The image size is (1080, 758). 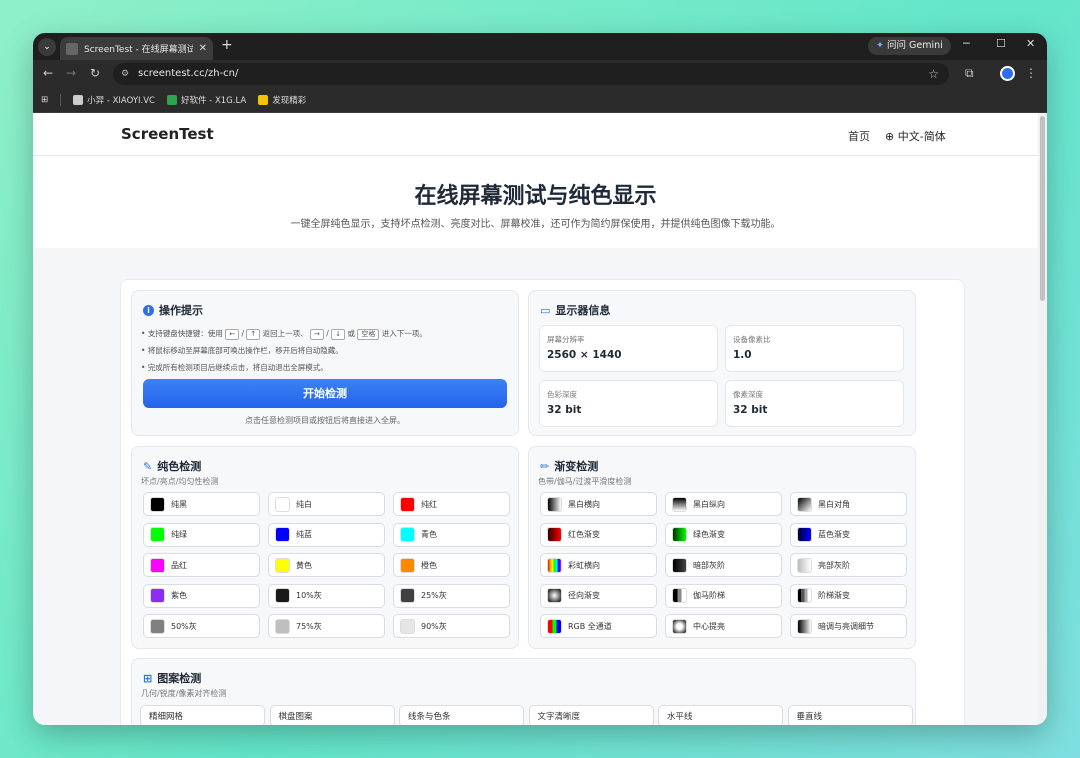 I want to click on solid-color-button: 品红, so click(x=201, y=565).